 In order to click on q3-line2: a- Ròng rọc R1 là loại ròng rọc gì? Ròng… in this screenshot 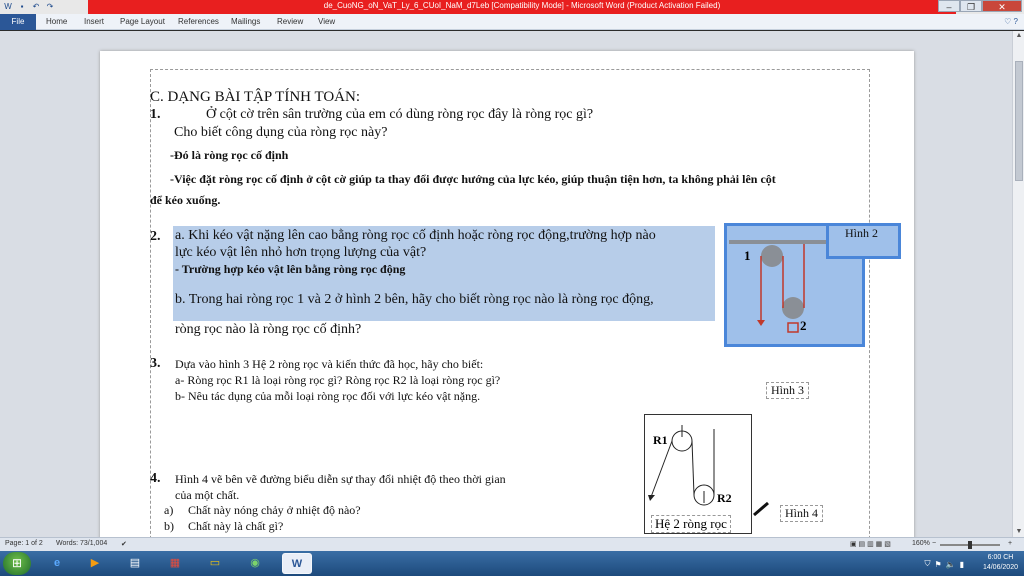, I will do `click(338, 380)`.